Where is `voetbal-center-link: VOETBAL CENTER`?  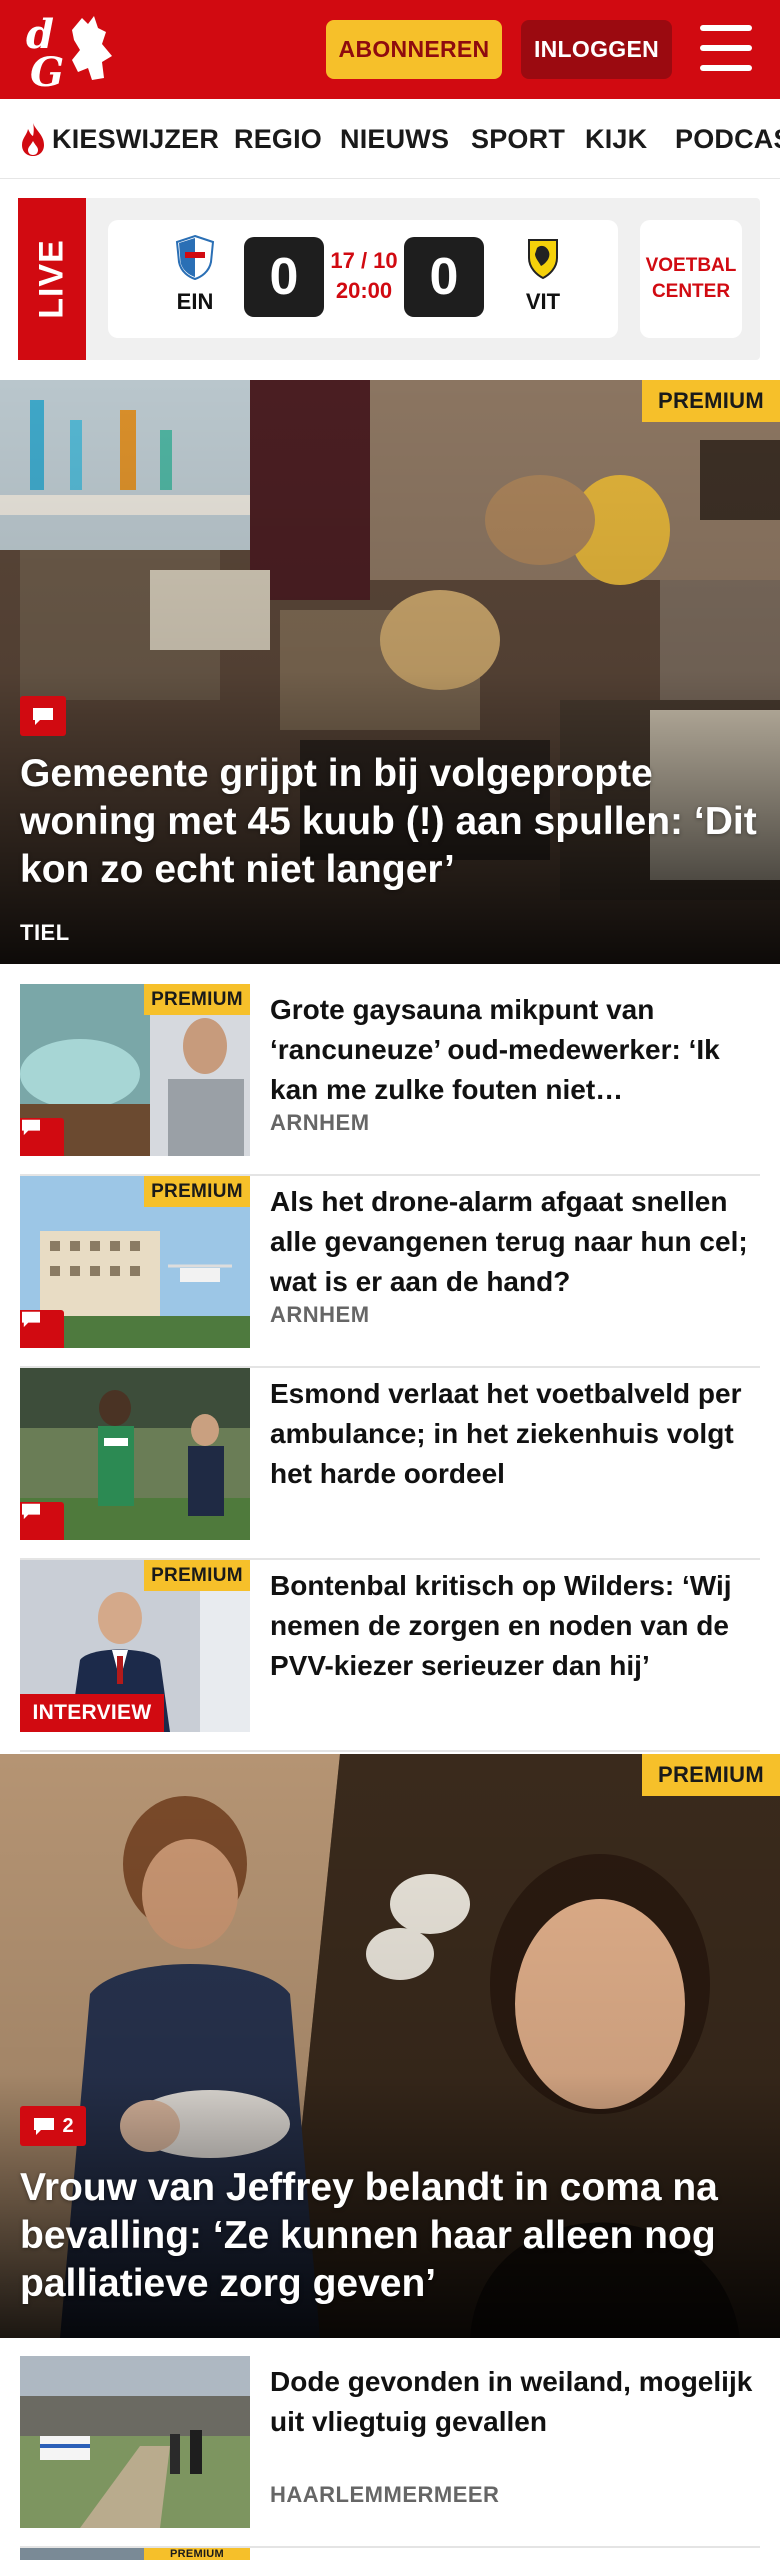
voetbal-center-link: VOETBAL CENTER is located at coordinates (691, 279).